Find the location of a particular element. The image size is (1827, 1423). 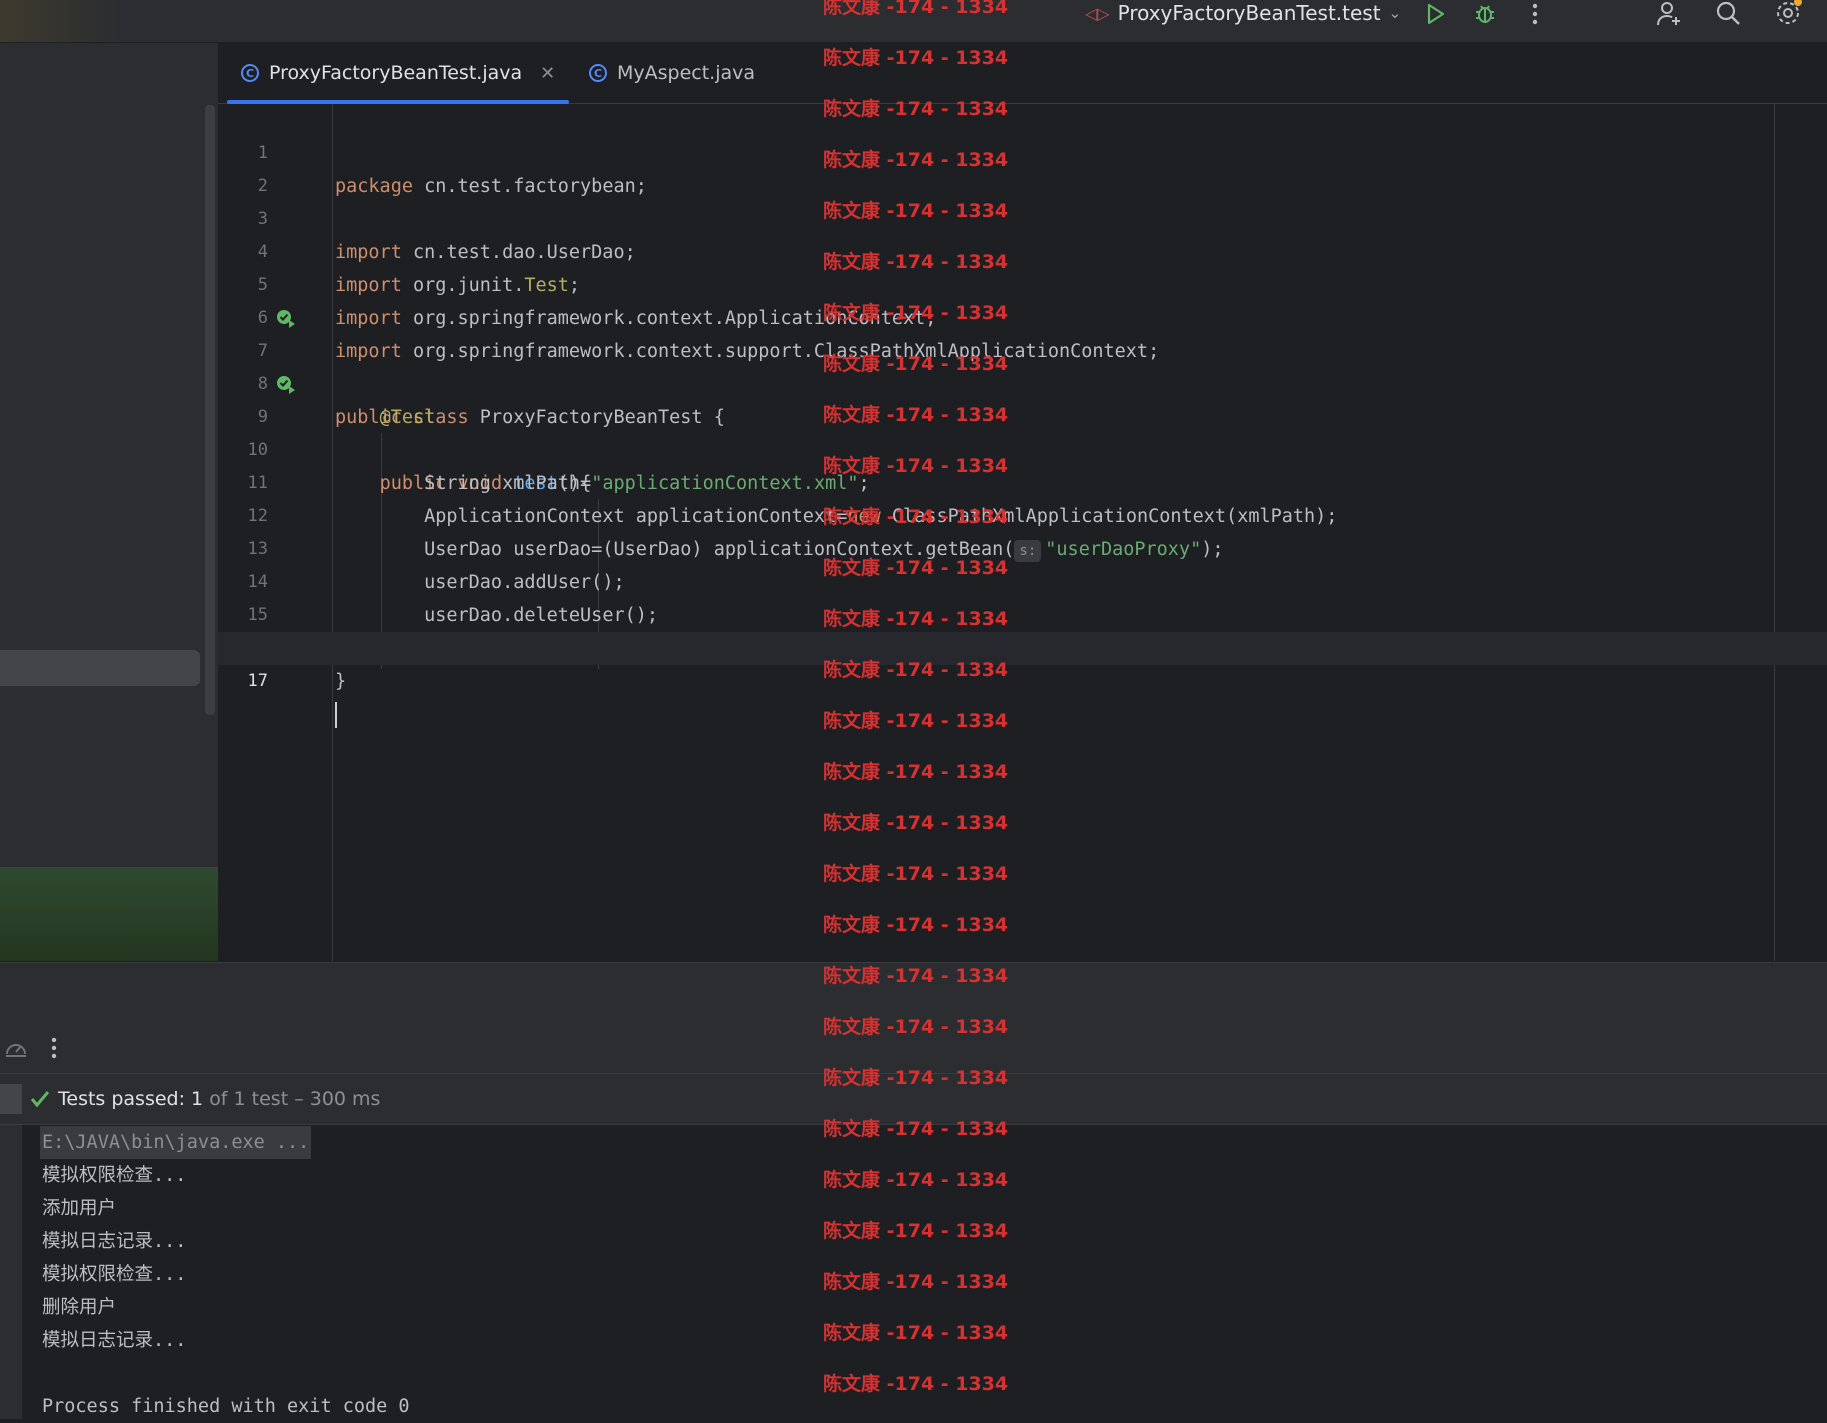

settings-icon is located at coordinates (1789, 12).